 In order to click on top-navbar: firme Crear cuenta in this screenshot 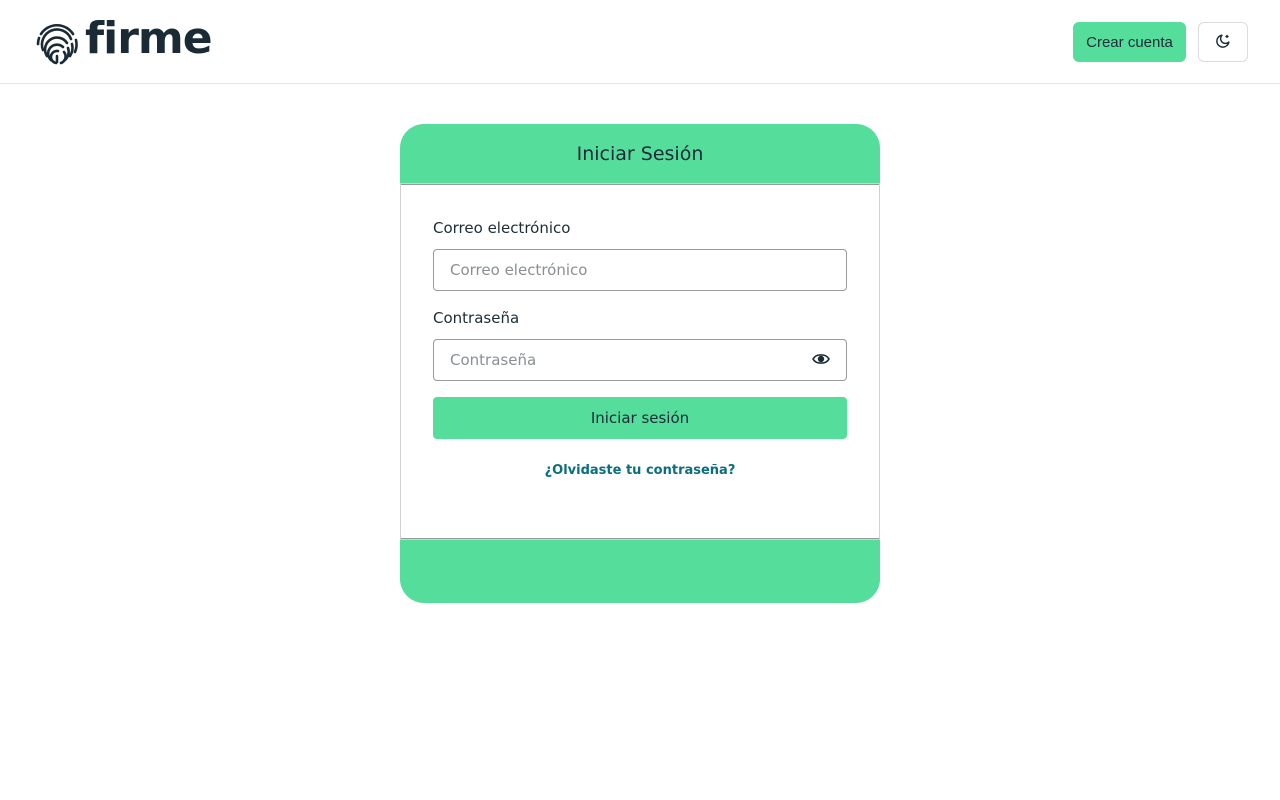, I will do `click(640, 42)`.